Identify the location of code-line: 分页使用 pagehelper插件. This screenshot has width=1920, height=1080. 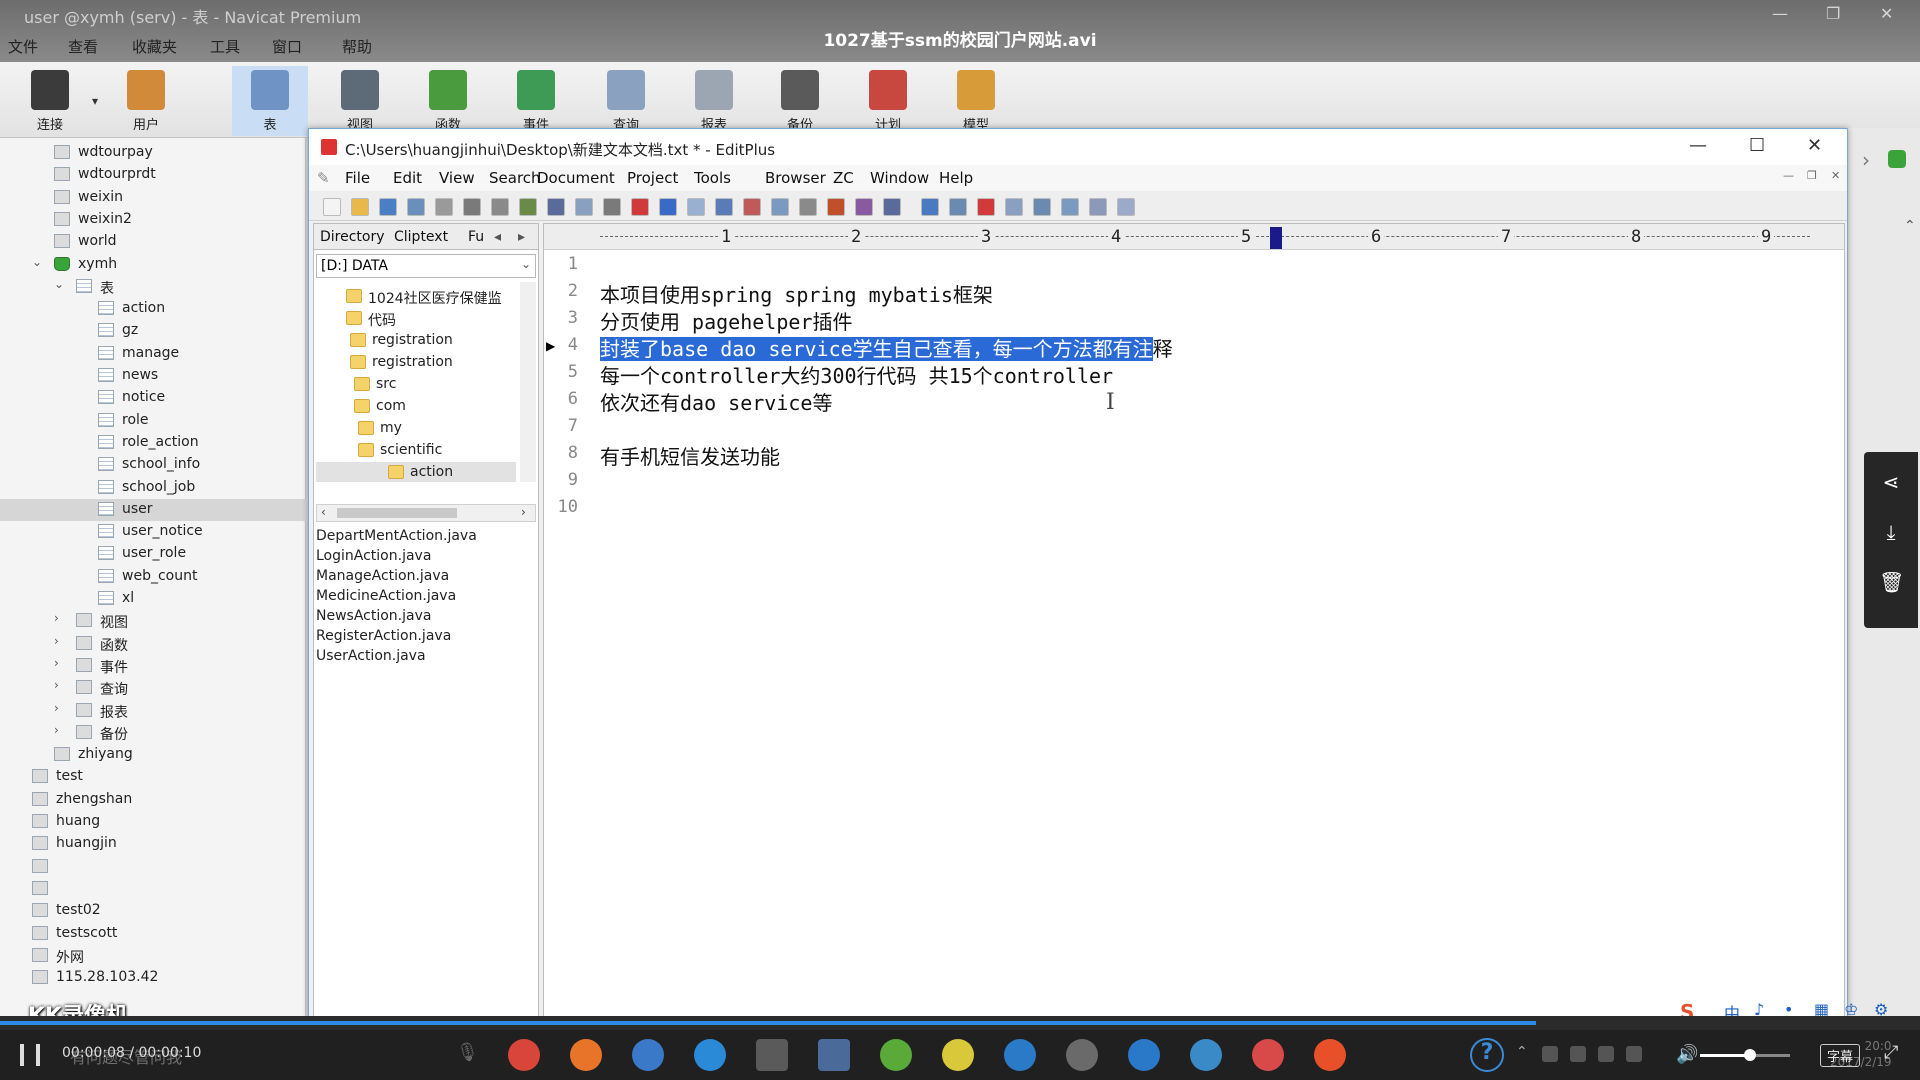
(726, 320).